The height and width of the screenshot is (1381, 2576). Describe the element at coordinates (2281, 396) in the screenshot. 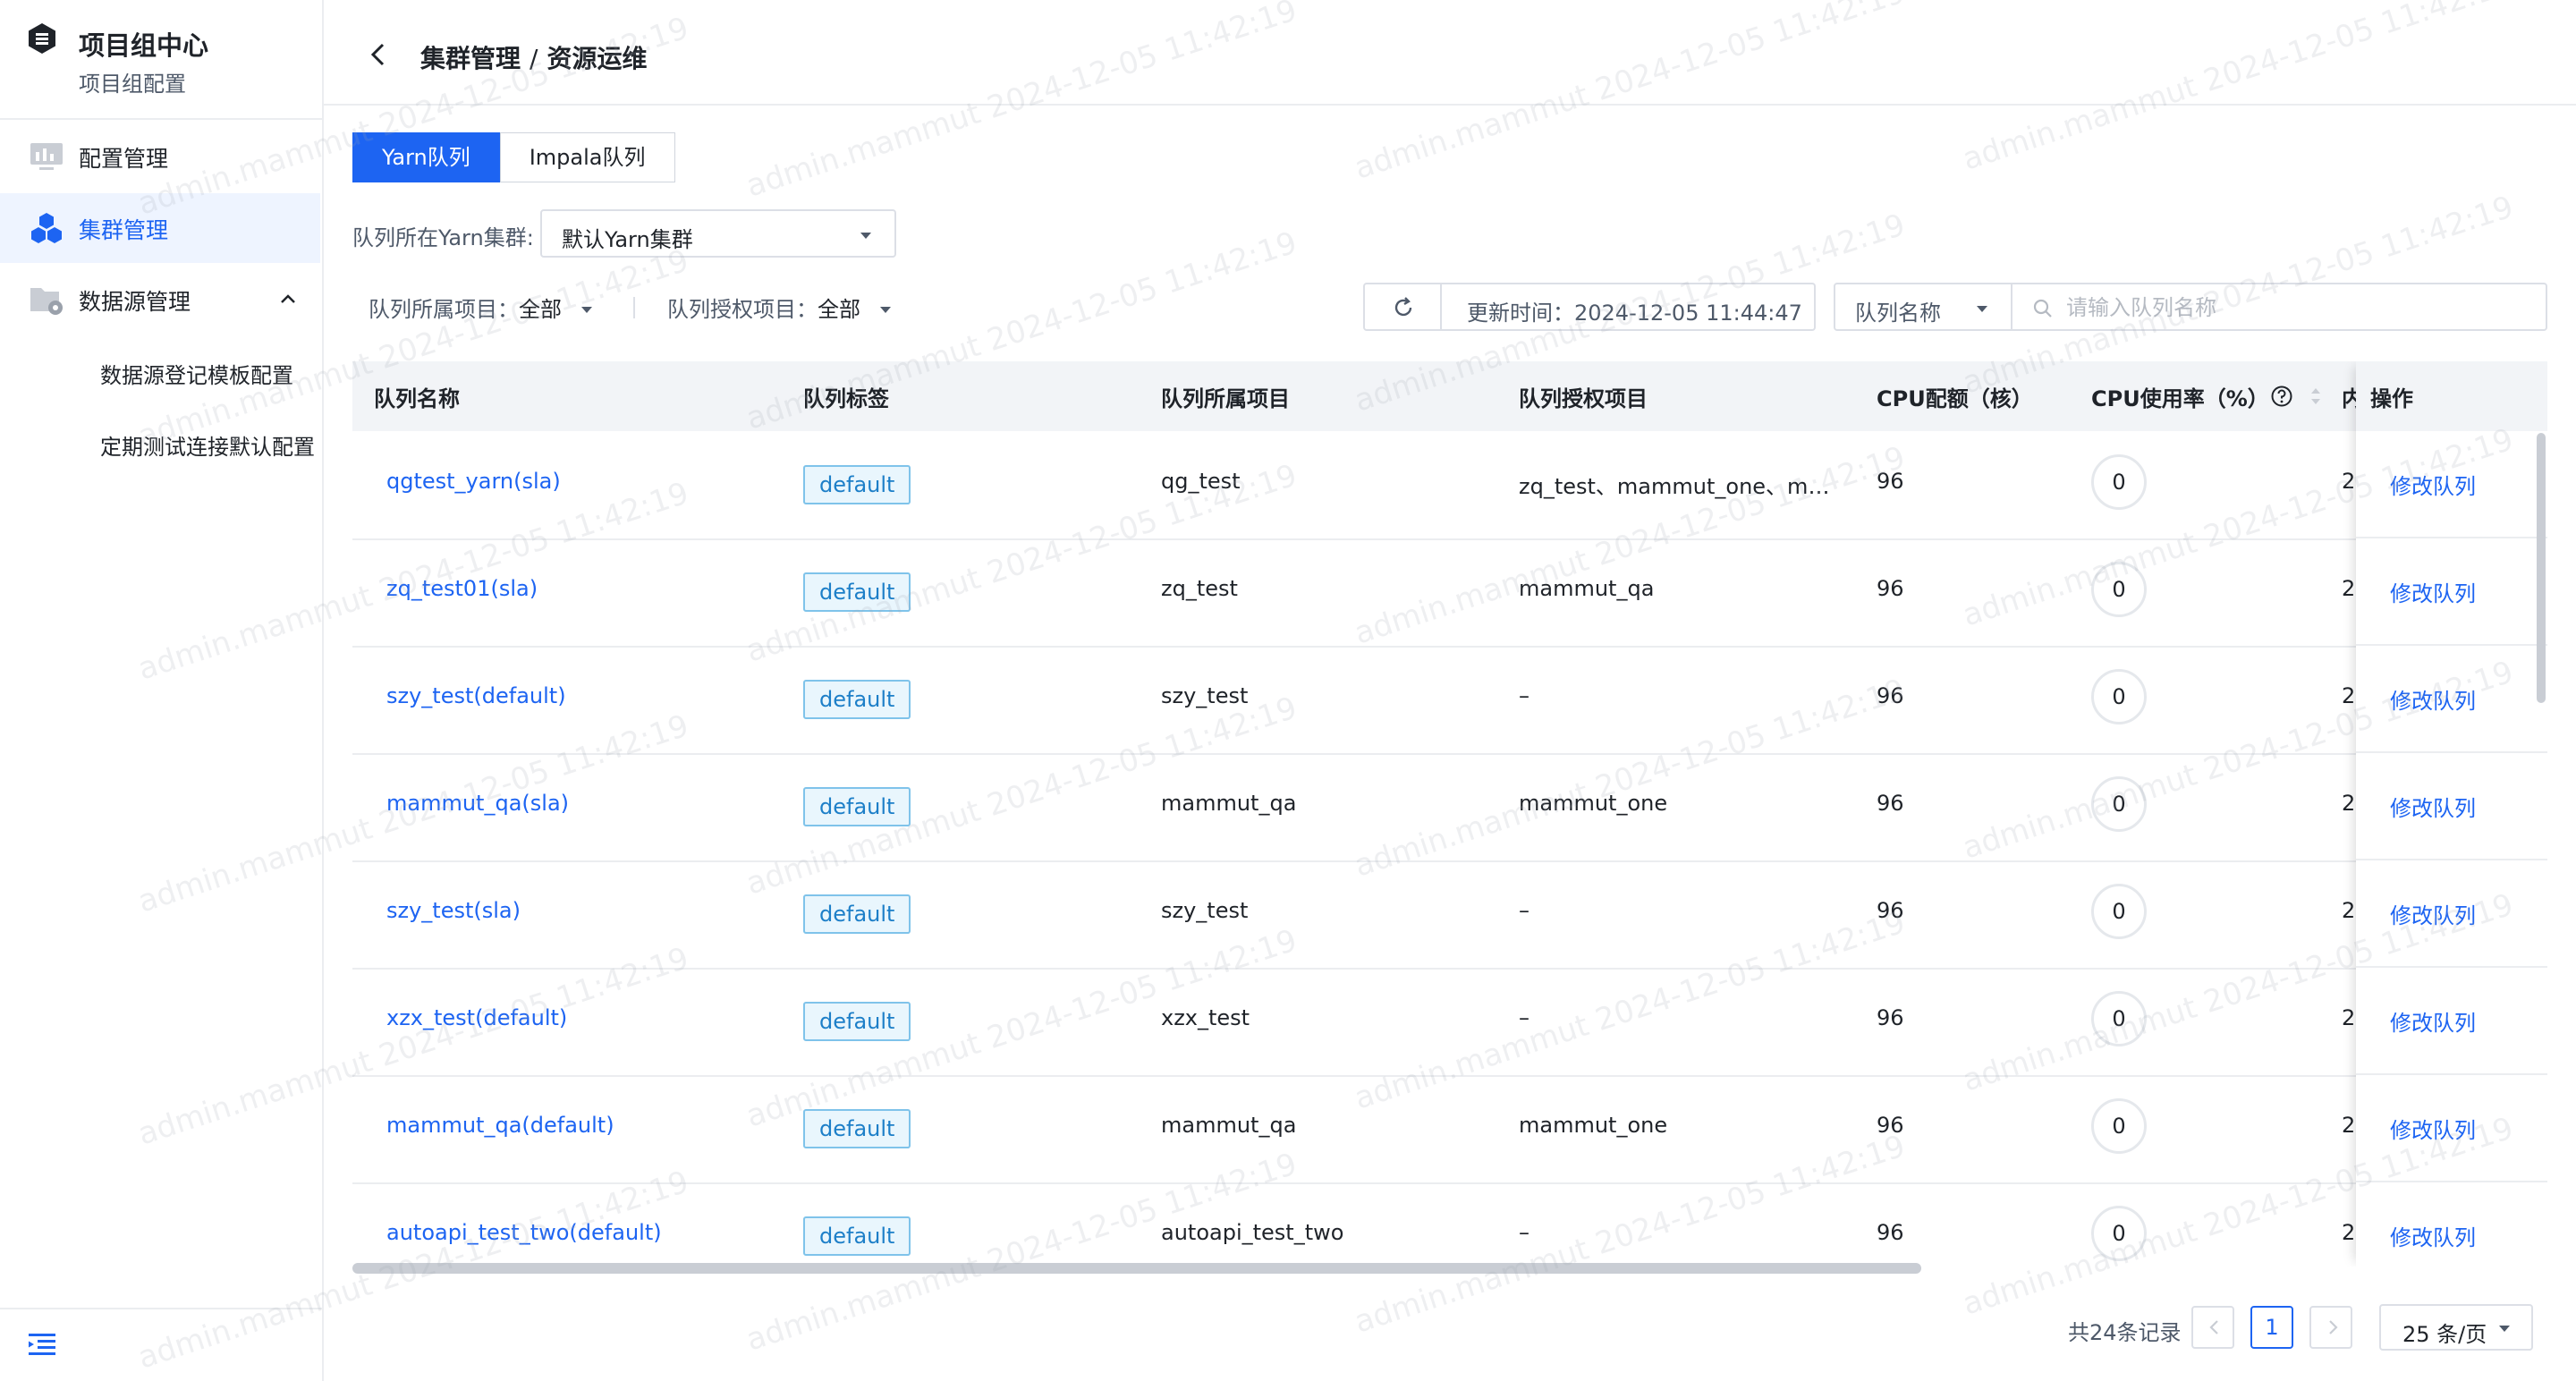

I see `help-circle-icon` at that location.